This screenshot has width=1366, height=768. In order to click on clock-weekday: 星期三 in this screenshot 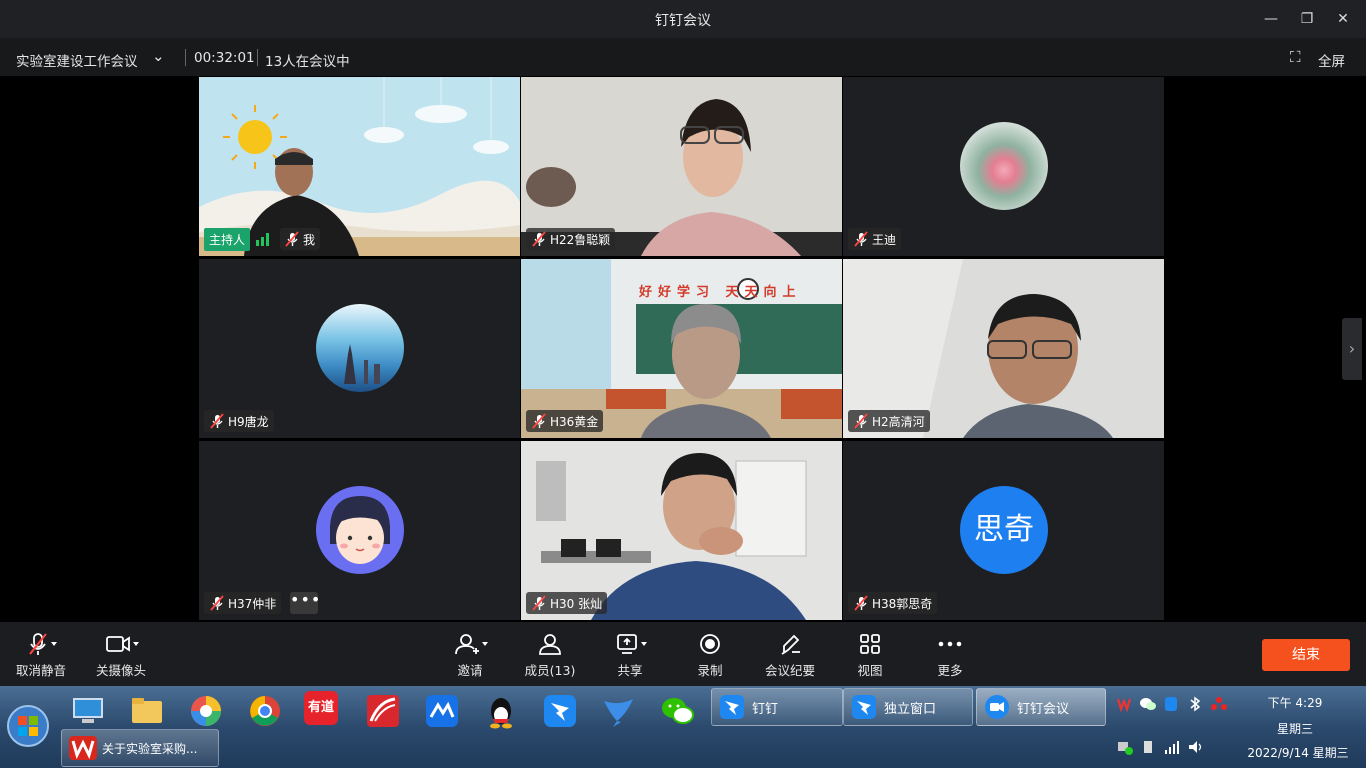, I will do `click(1295, 728)`.